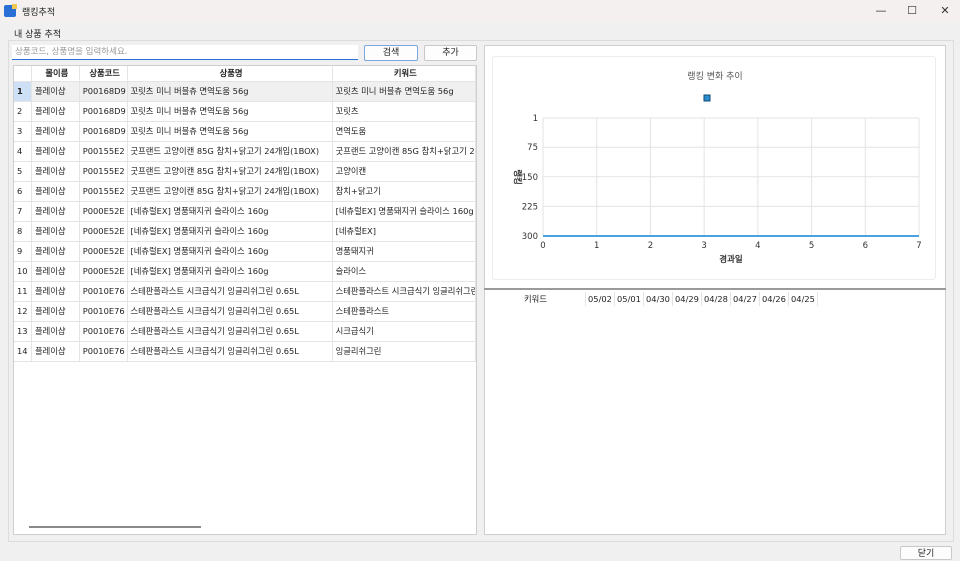 The width and height of the screenshot is (960, 561). I want to click on row-number-cell: 8, so click(23, 232).